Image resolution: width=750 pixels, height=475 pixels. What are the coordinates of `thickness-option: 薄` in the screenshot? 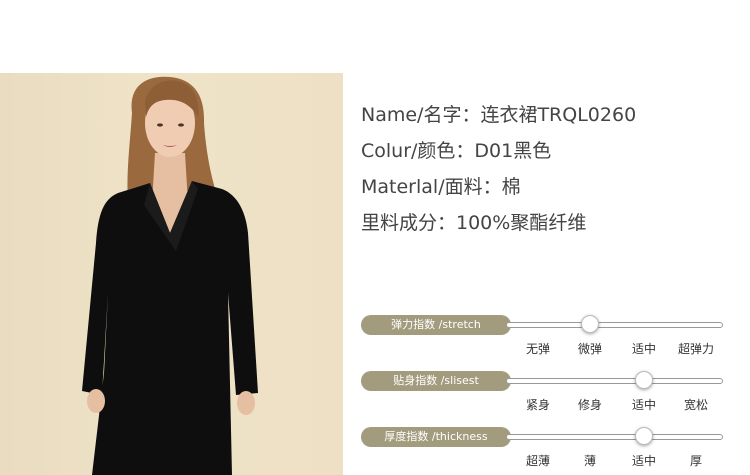 It's located at (590, 461).